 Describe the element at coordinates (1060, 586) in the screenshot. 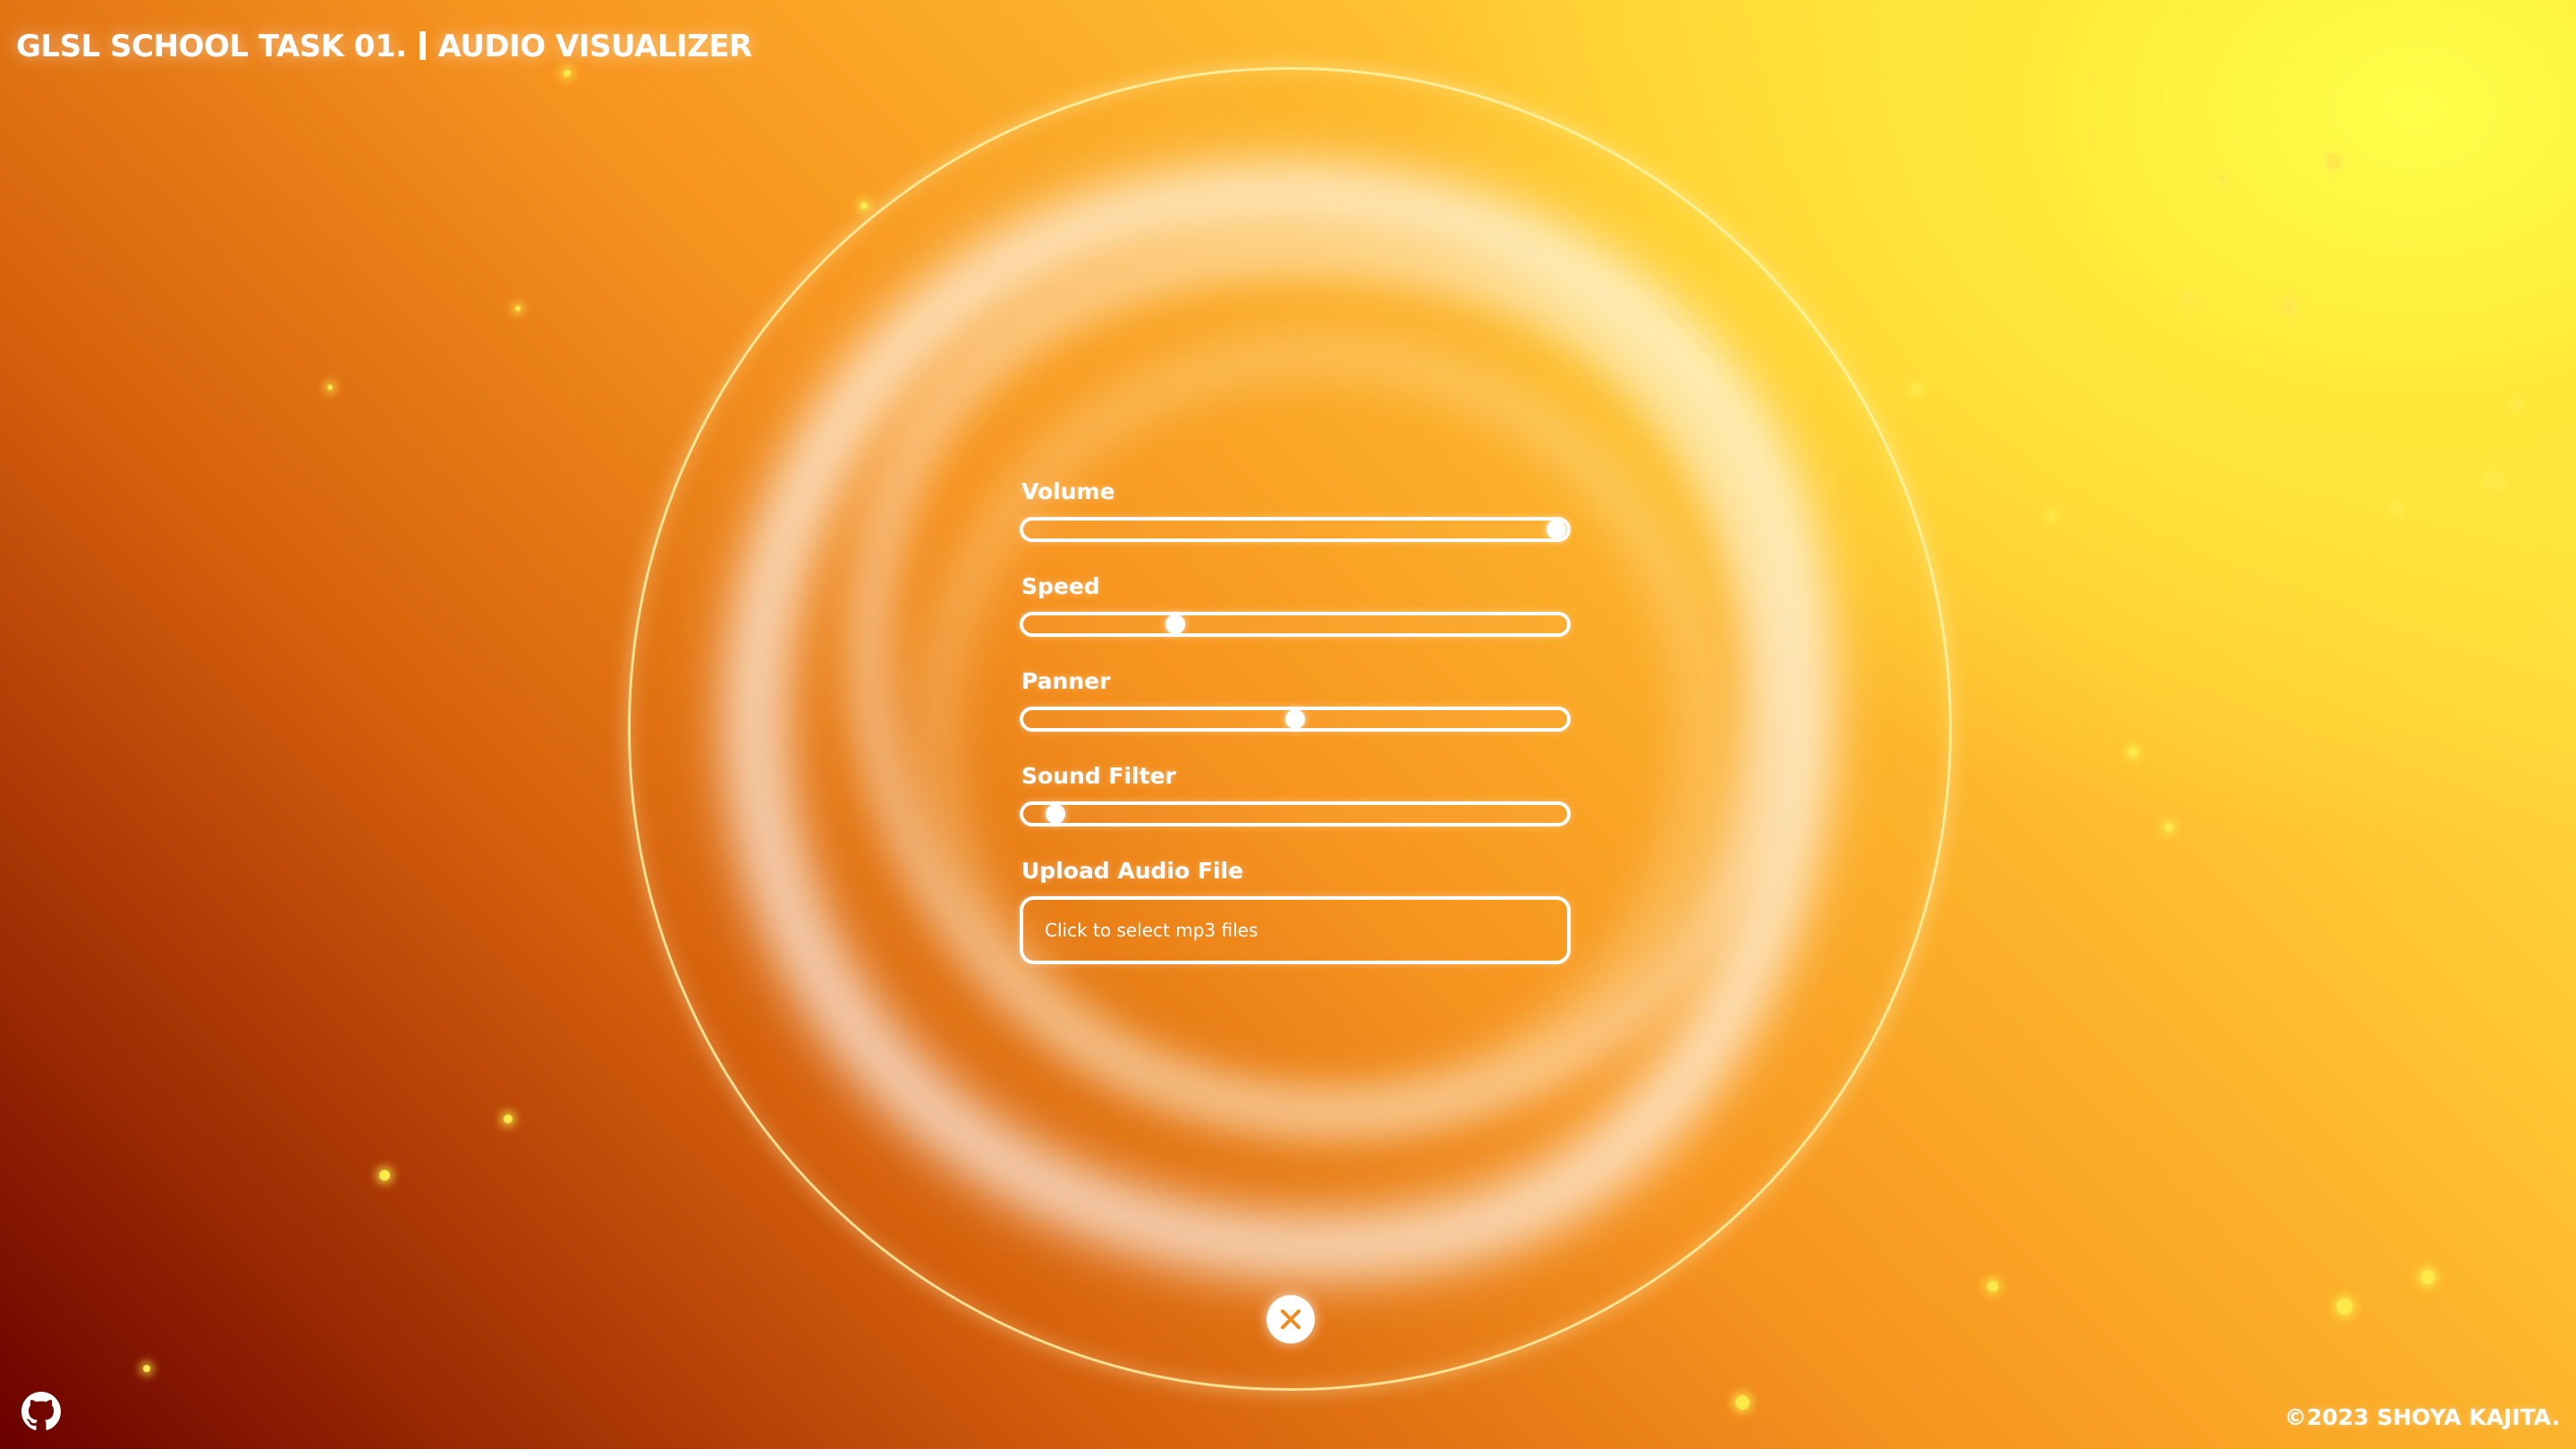

I see `speed-label: Speed` at that location.